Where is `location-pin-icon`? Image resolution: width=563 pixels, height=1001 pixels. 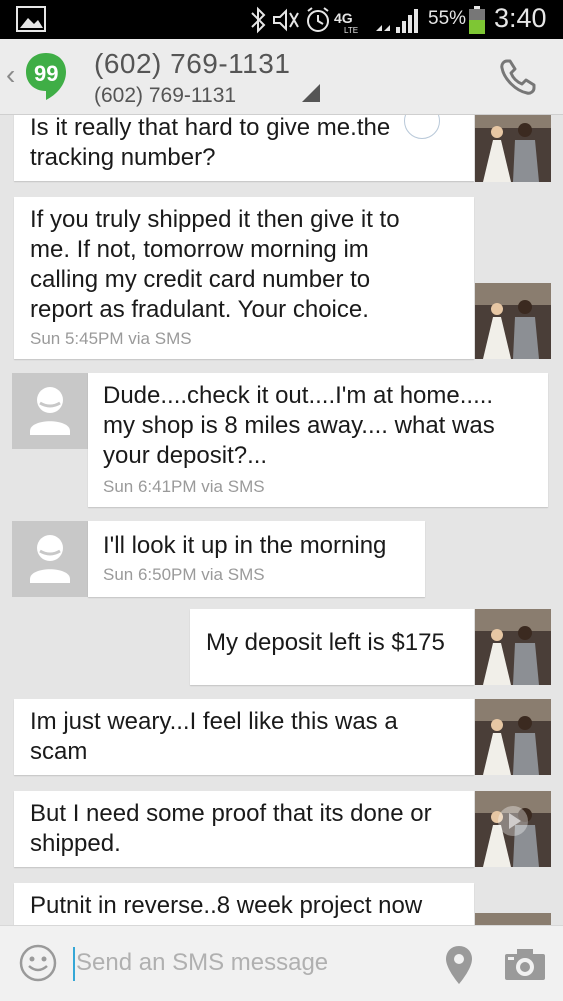
location-pin-icon is located at coordinates (459, 965).